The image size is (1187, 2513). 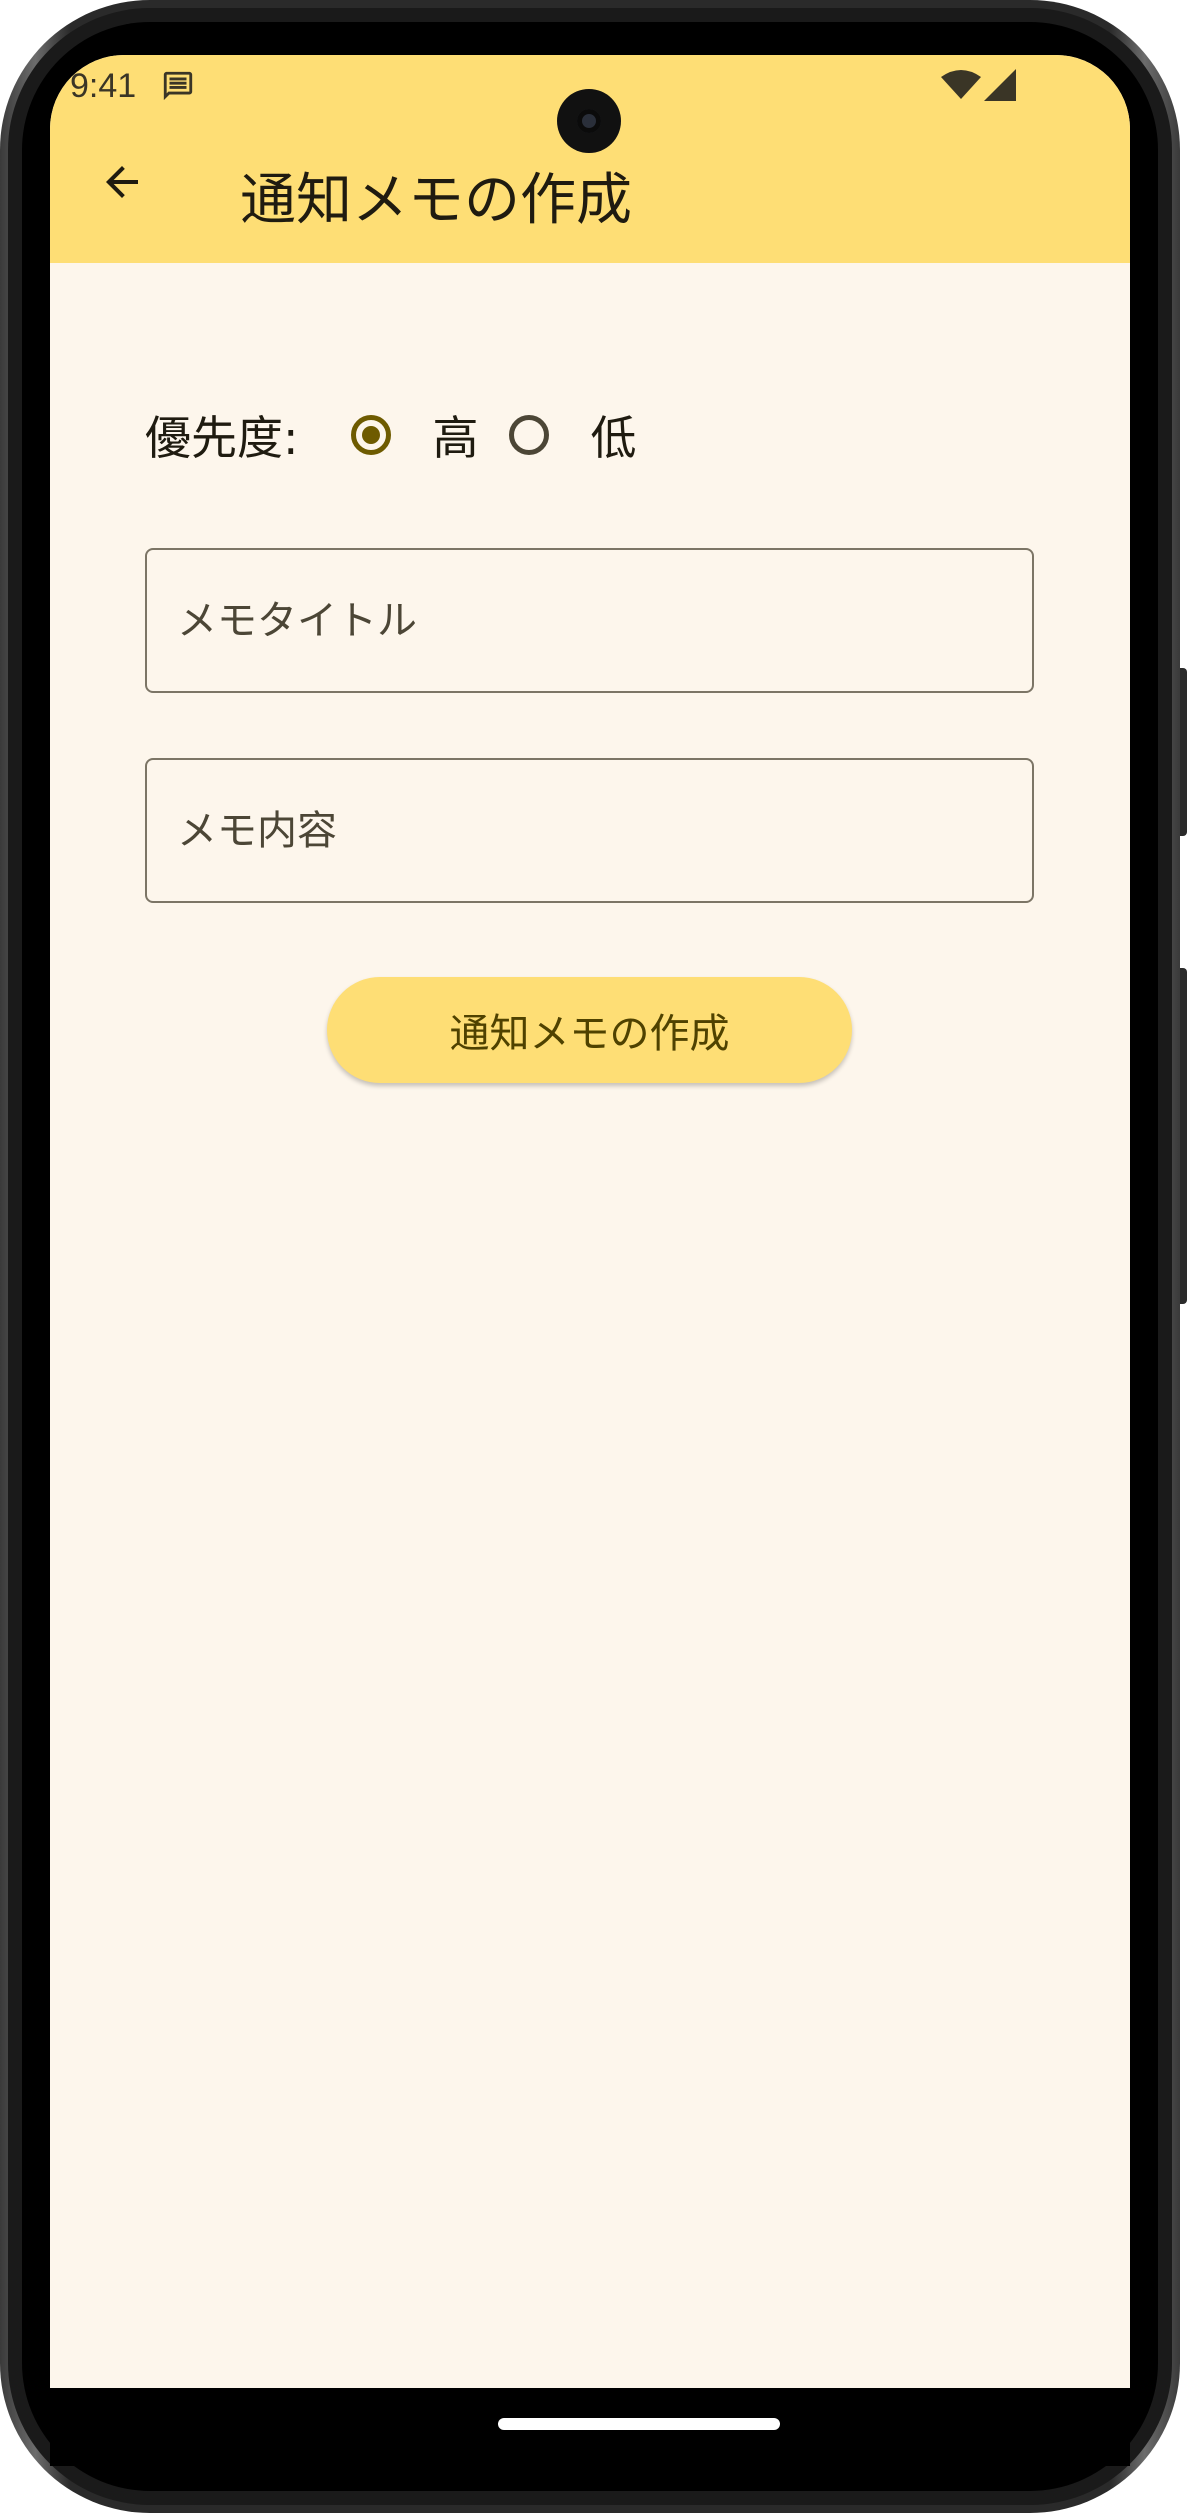 I want to click on message-icon, so click(x=178, y=86).